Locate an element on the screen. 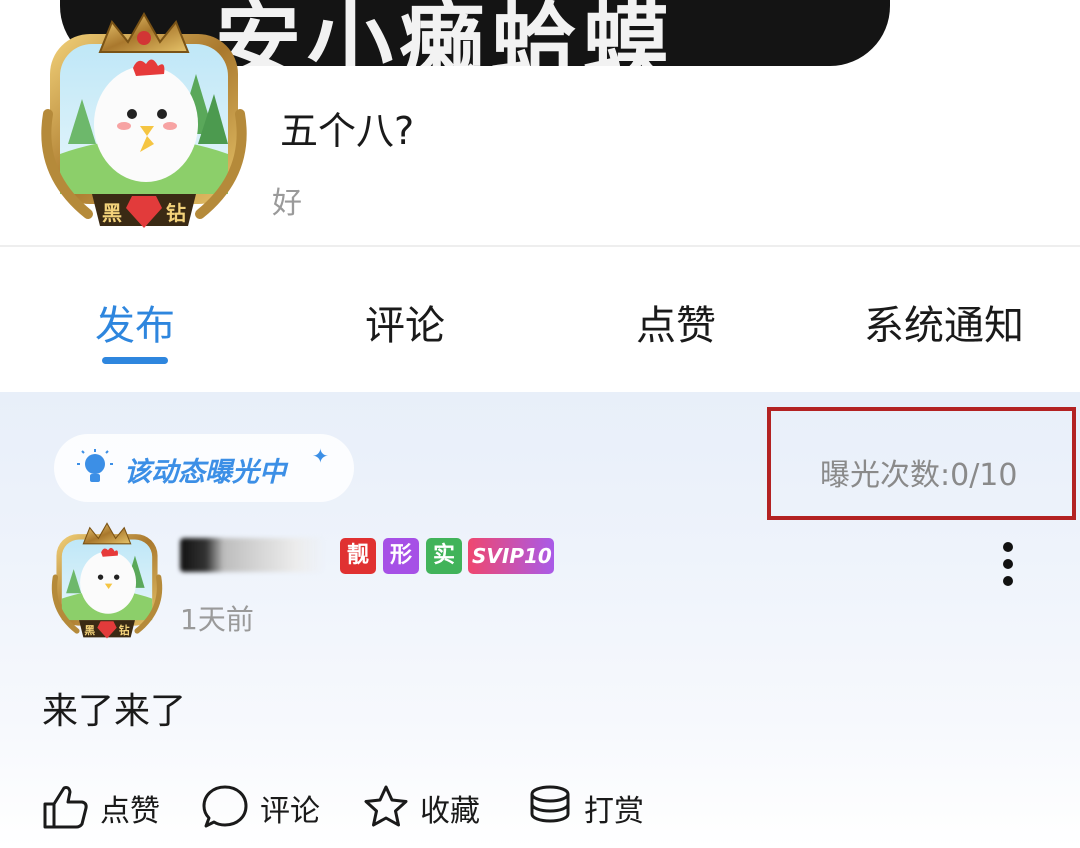 This screenshot has height=848, width=1080. profile-bio: 好 is located at coordinates (287, 203).